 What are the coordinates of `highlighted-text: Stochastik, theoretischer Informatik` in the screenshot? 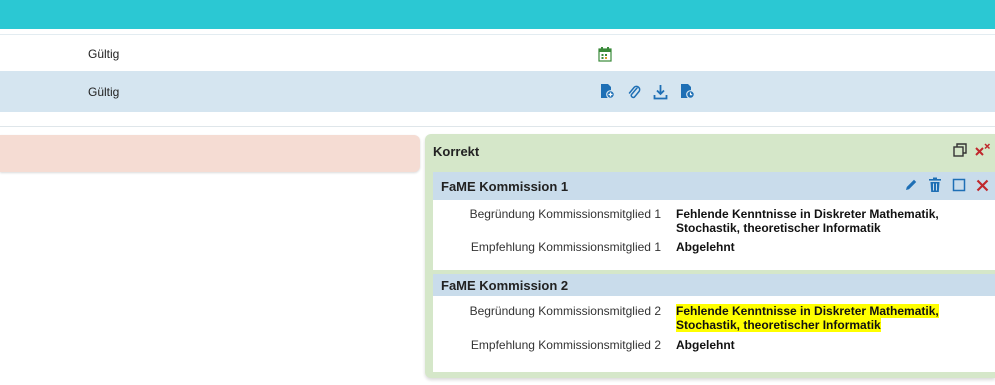 It's located at (778, 325).